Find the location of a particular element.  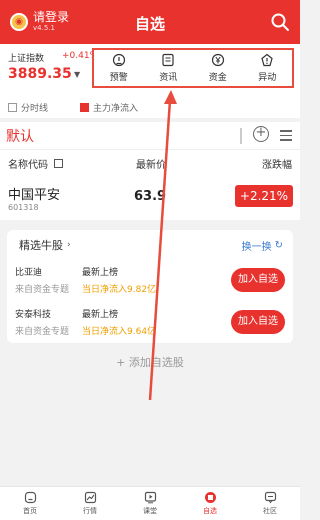

stock-change-badge: +2.21% is located at coordinates (264, 196).